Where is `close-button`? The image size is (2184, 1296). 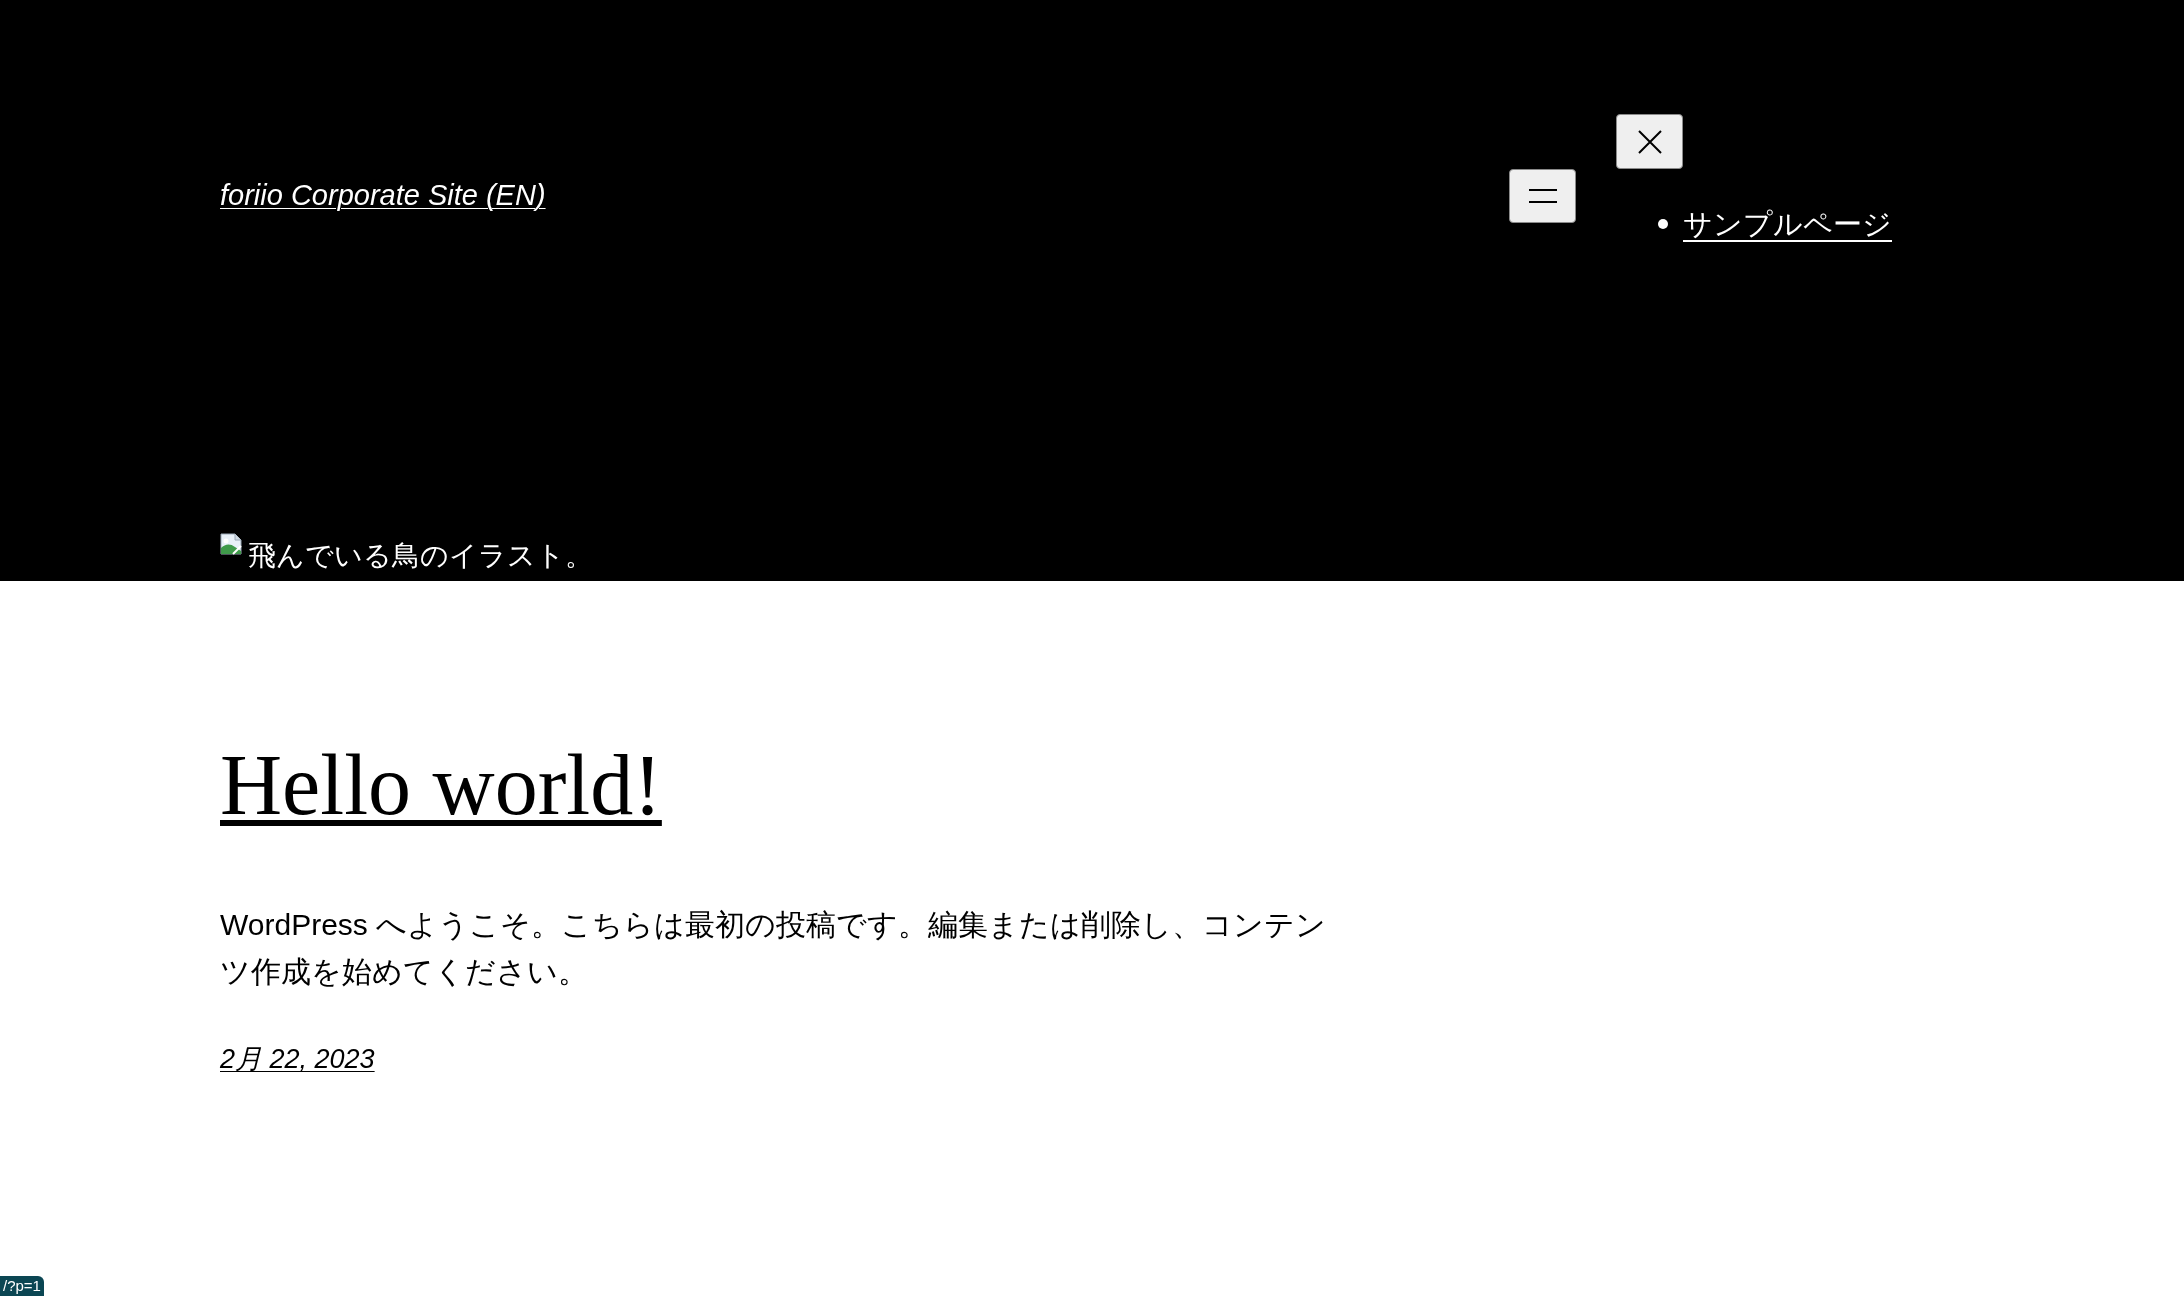
close-button is located at coordinates (1649, 141).